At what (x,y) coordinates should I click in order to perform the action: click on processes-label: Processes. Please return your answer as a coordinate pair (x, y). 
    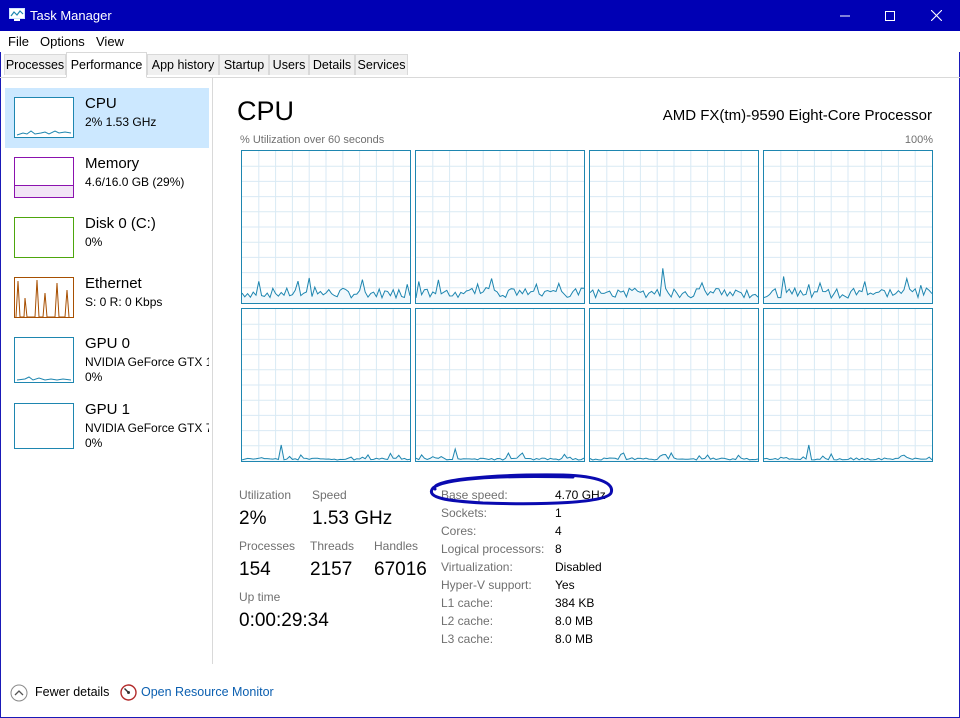
    Looking at the image, I should click on (267, 546).